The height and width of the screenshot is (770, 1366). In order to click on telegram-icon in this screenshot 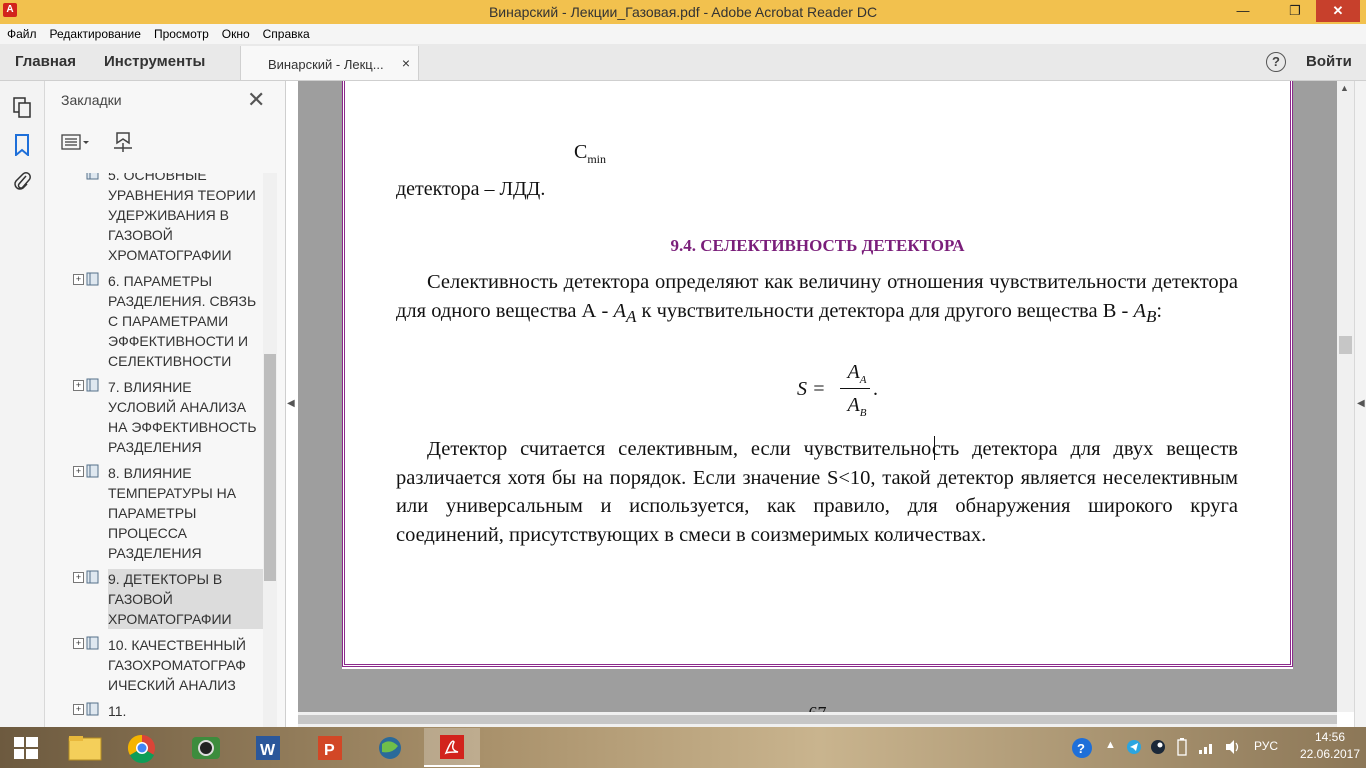, I will do `click(1134, 747)`.